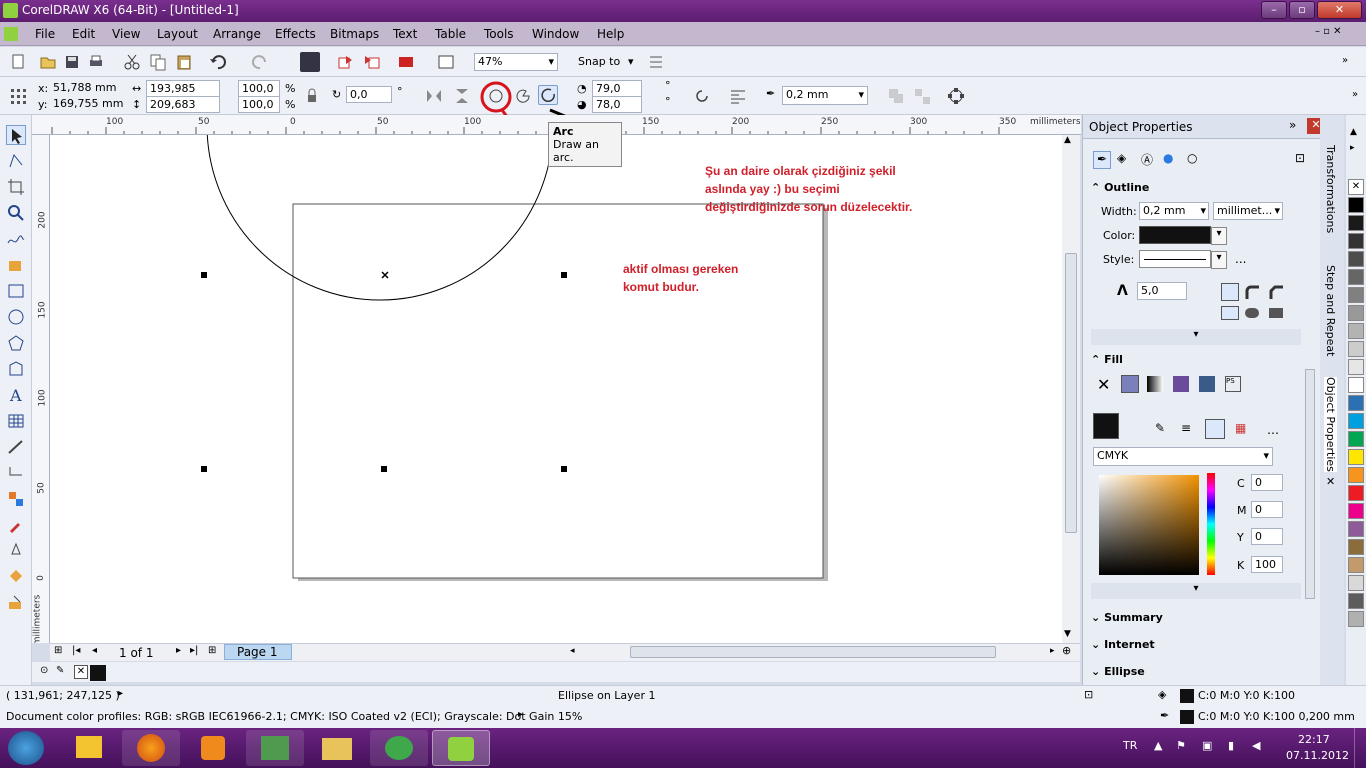  What do you see at coordinates (1196, 187) in the screenshot?
I see `outline-section: ⌃ Outline` at bounding box center [1196, 187].